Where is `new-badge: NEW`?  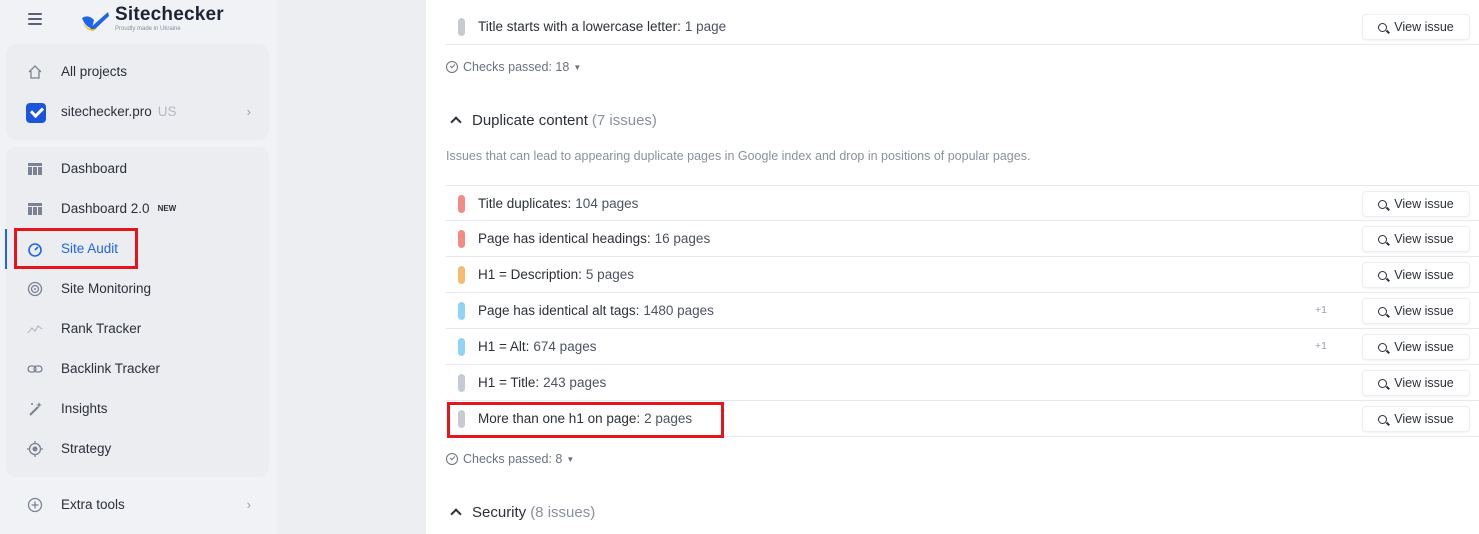 new-badge: NEW is located at coordinates (167, 208).